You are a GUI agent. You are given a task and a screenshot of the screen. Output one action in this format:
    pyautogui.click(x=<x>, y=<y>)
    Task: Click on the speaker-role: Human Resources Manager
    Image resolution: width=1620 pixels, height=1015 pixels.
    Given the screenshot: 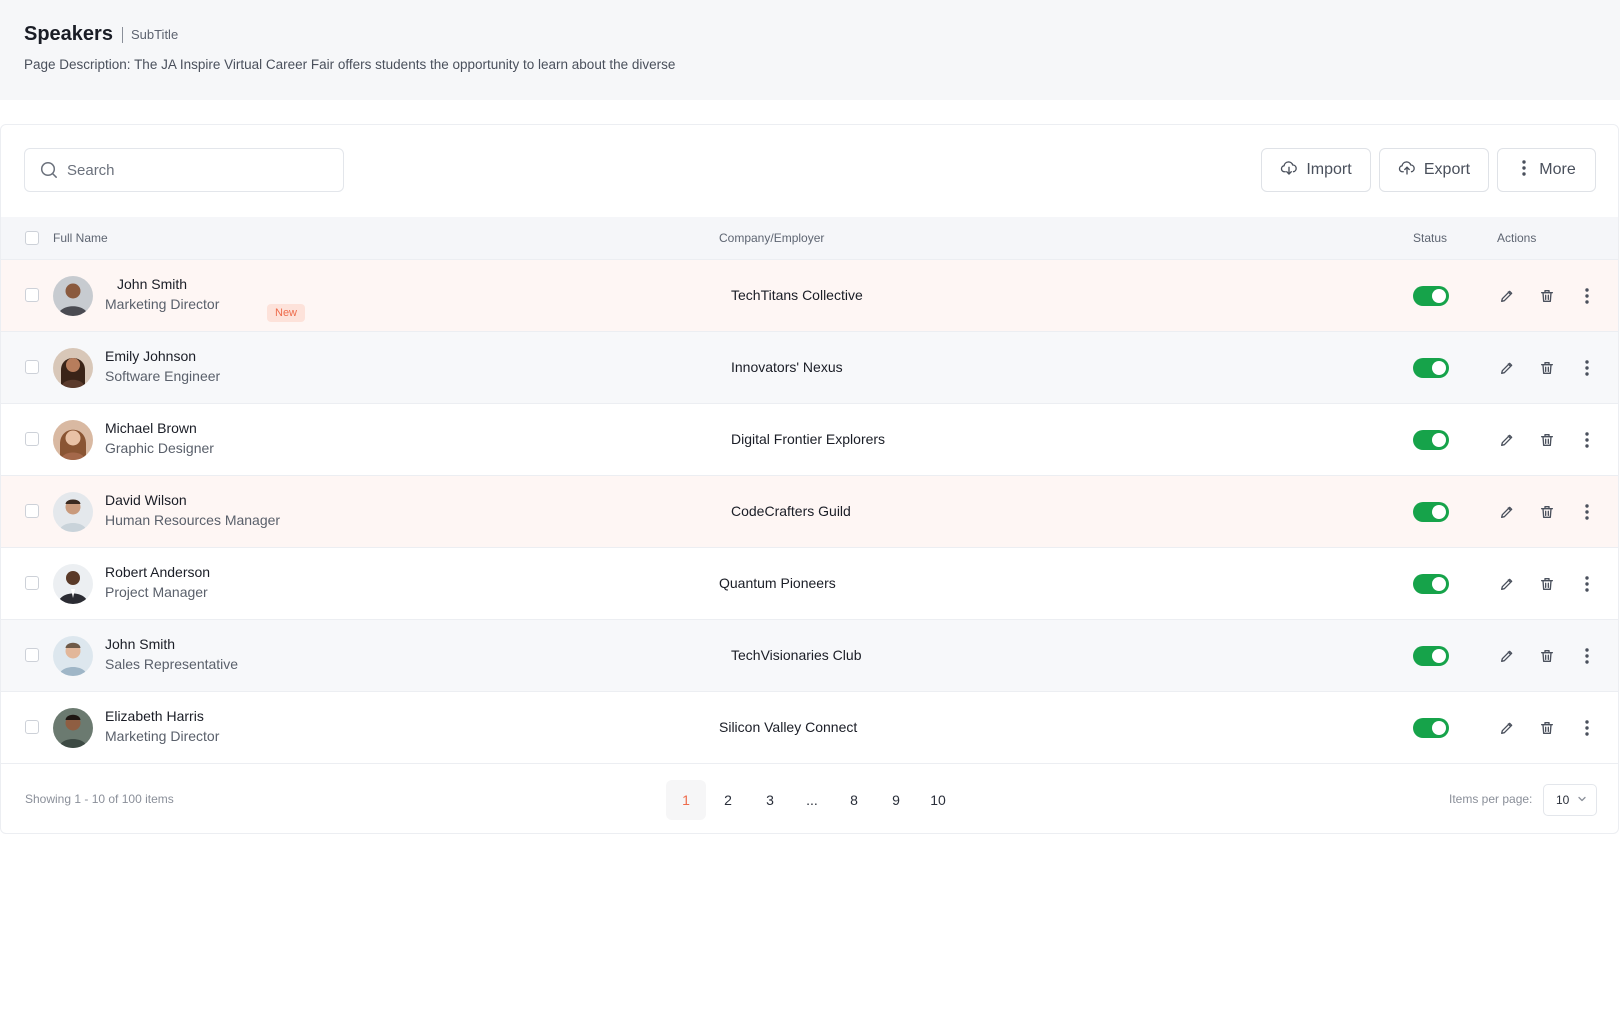 What is the action you would take?
    pyautogui.click(x=193, y=520)
    